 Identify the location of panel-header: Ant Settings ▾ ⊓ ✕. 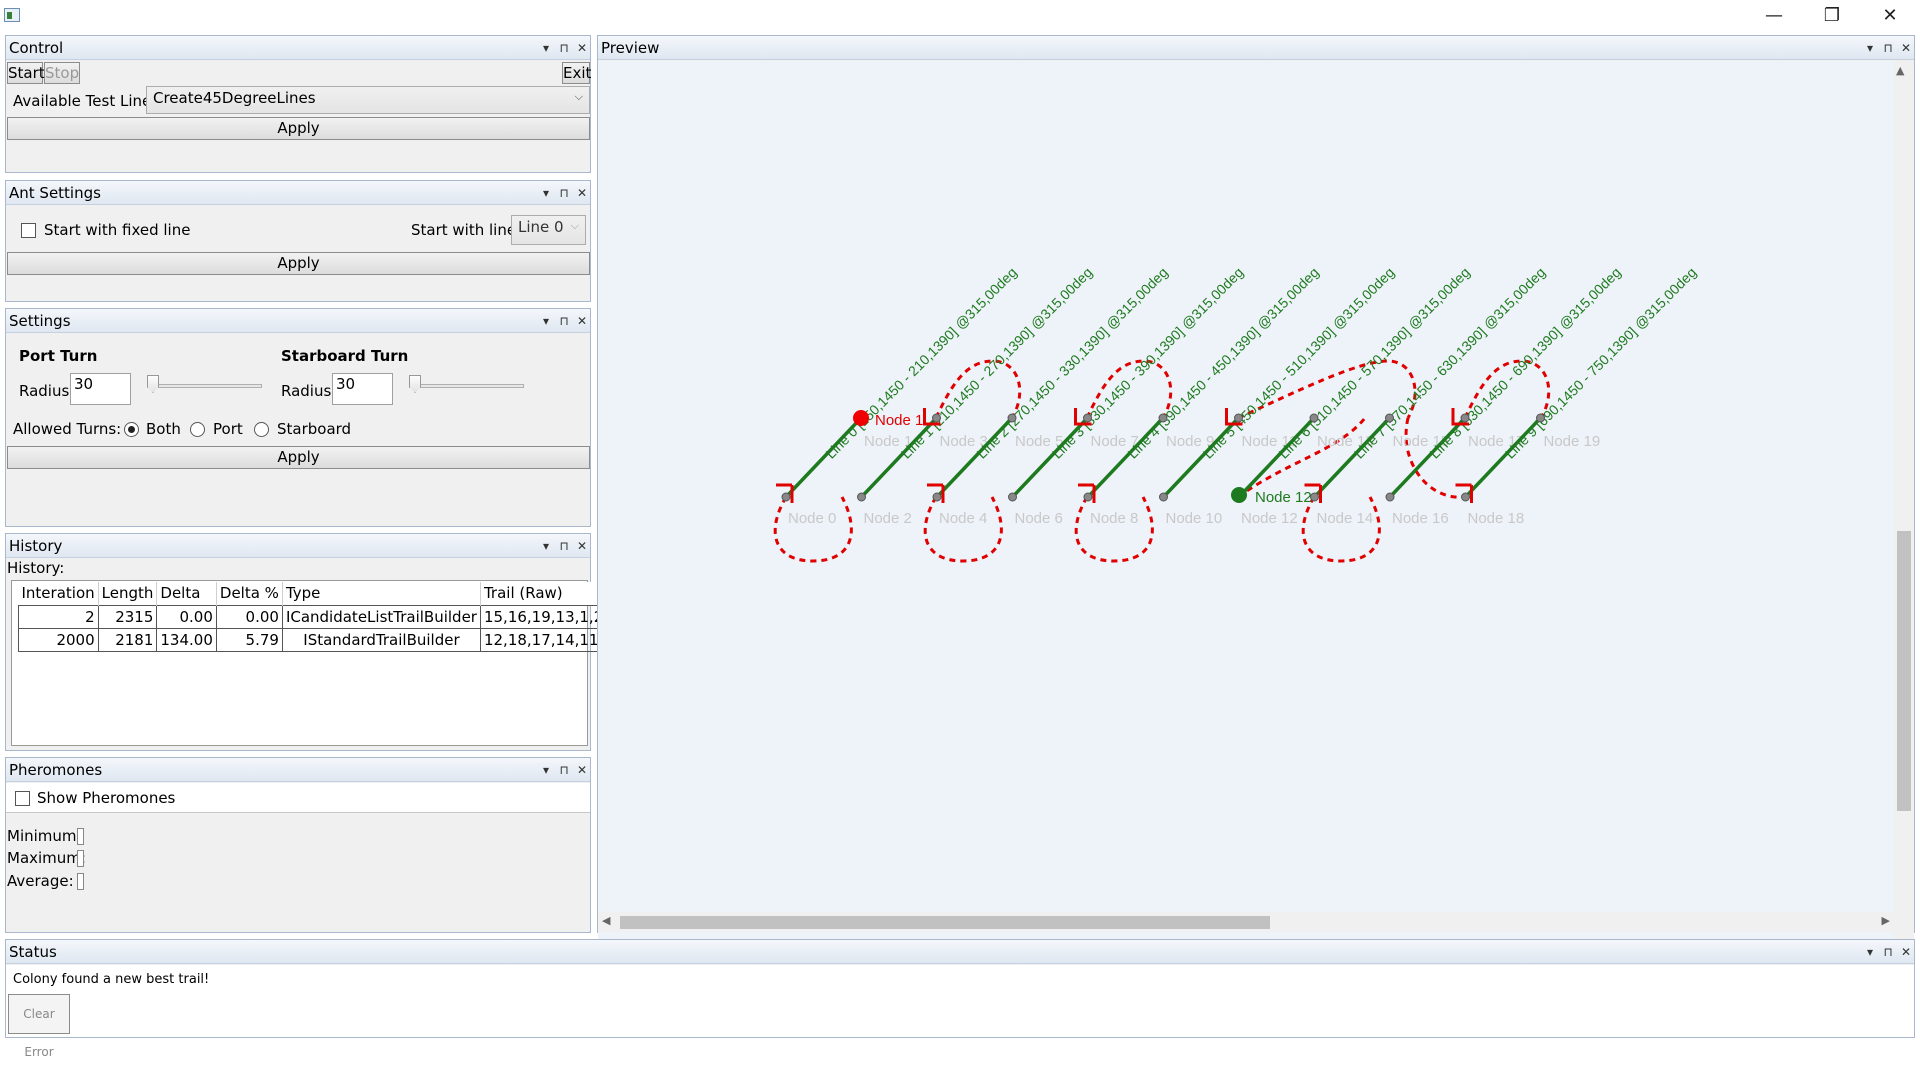
(298, 193).